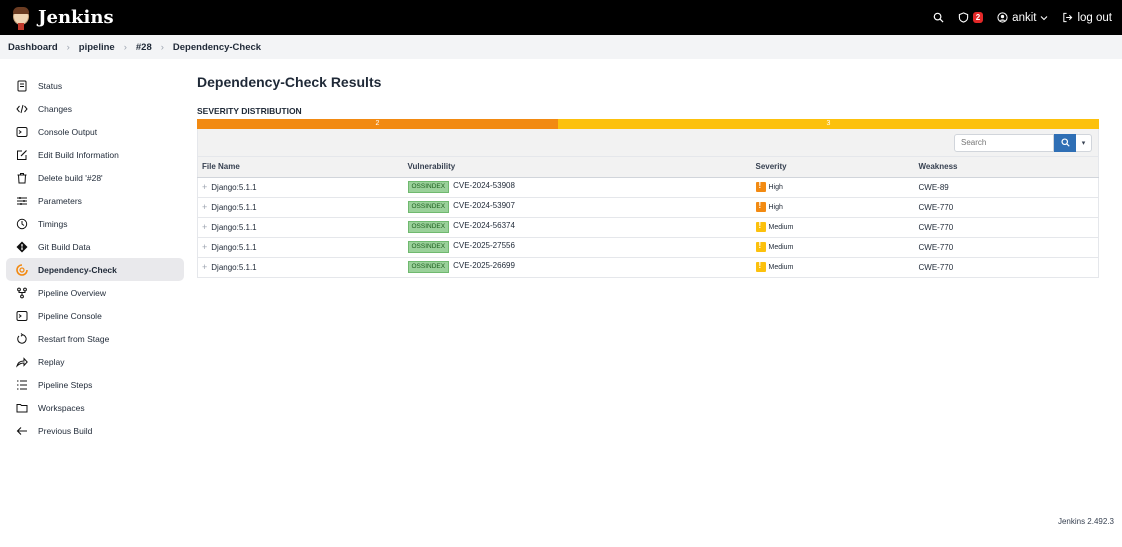 The image size is (1122, 547). I want to click on severity-cell: Medium, so click(833, 247).